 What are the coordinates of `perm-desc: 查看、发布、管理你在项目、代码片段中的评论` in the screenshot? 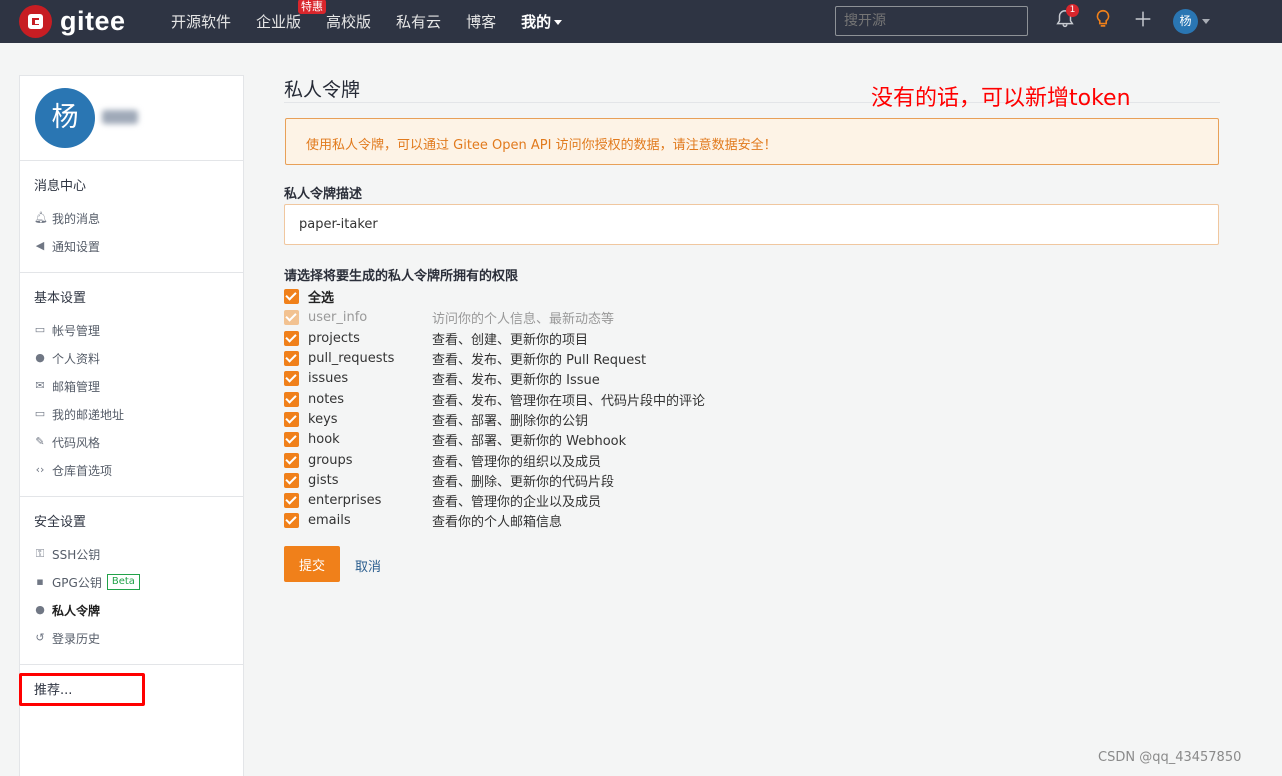 It's located at (569, 401).